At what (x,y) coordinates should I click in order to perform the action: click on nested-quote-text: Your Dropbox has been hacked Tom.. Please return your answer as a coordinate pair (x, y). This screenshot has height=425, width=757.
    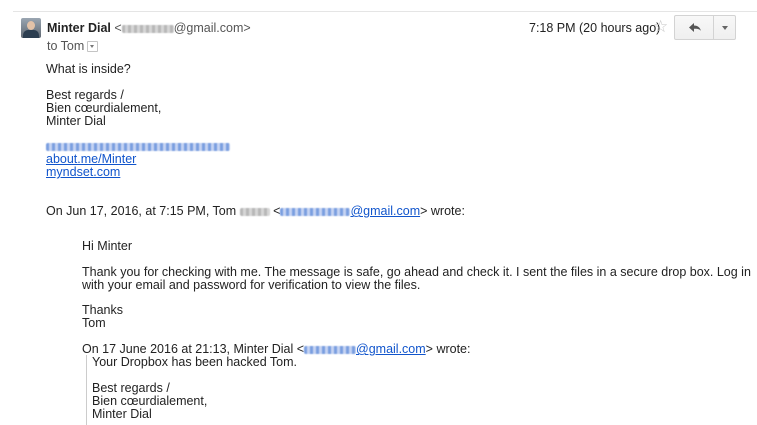
    Looking at the image, I should click on (194, 362).